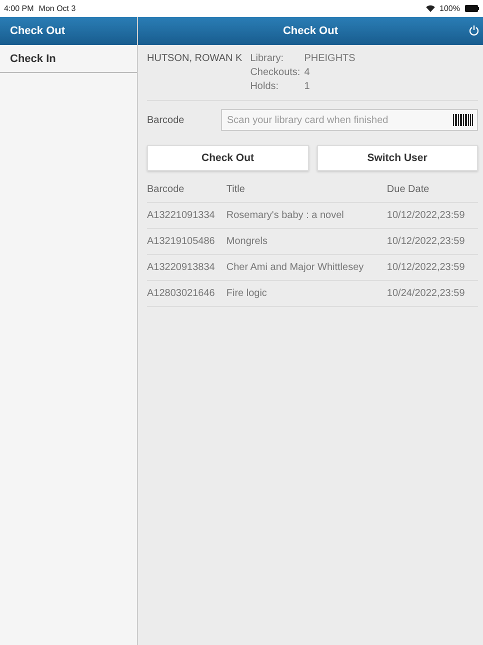  What do you see at coordinates (186, 293) in the screenshot?
I see `table-cell: A12803021646` at bounding box center [186, 293].